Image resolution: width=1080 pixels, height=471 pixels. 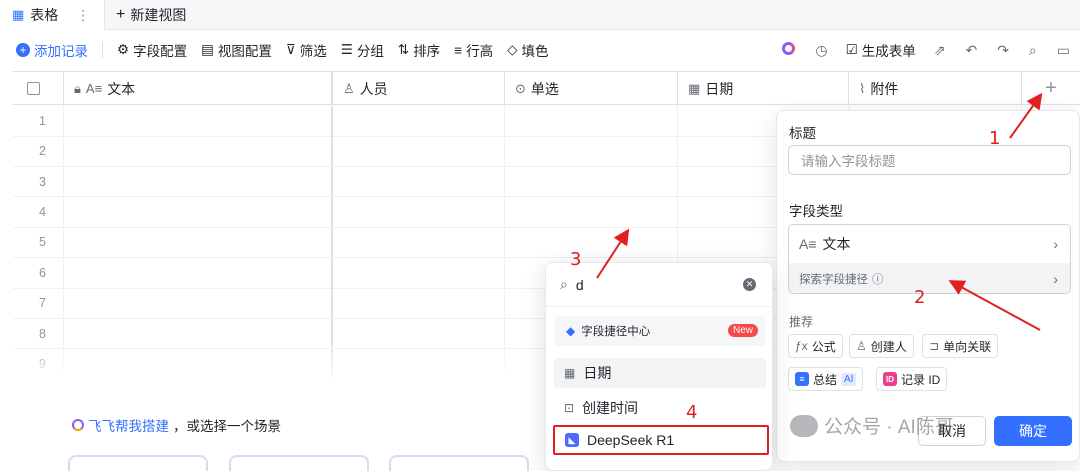 What do you see at coordinates (889, 427) in the screenshot?
I see `watermark-text: 公众号 · AI陈哥` at bounding box center [889, 427].